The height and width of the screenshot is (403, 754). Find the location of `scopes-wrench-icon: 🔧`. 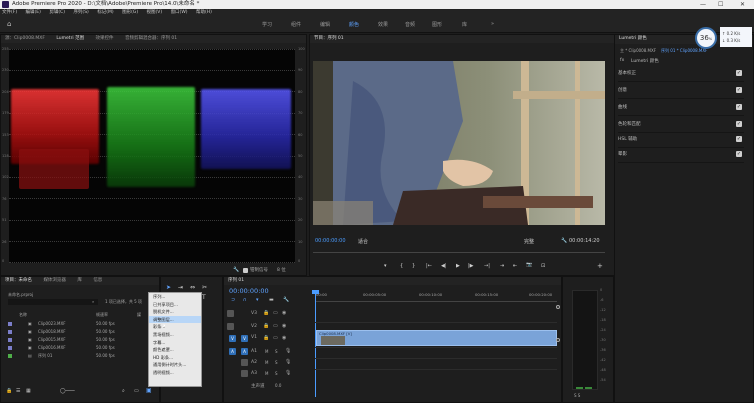

scopes-wrench-icon: 🔧 is located at coordinates (236, 270).